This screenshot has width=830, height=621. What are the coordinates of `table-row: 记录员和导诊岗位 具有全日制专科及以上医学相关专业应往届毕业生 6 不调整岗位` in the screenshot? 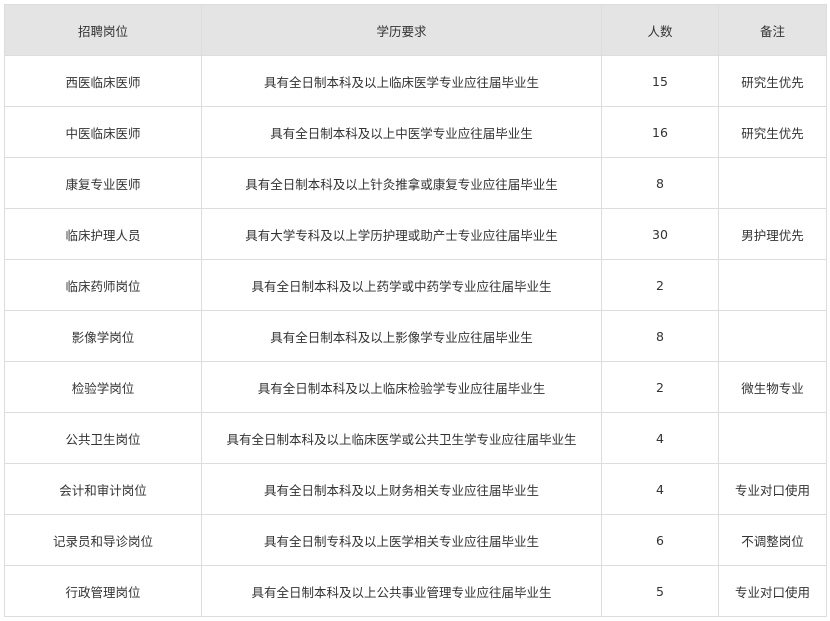 It's located at (415, 540).